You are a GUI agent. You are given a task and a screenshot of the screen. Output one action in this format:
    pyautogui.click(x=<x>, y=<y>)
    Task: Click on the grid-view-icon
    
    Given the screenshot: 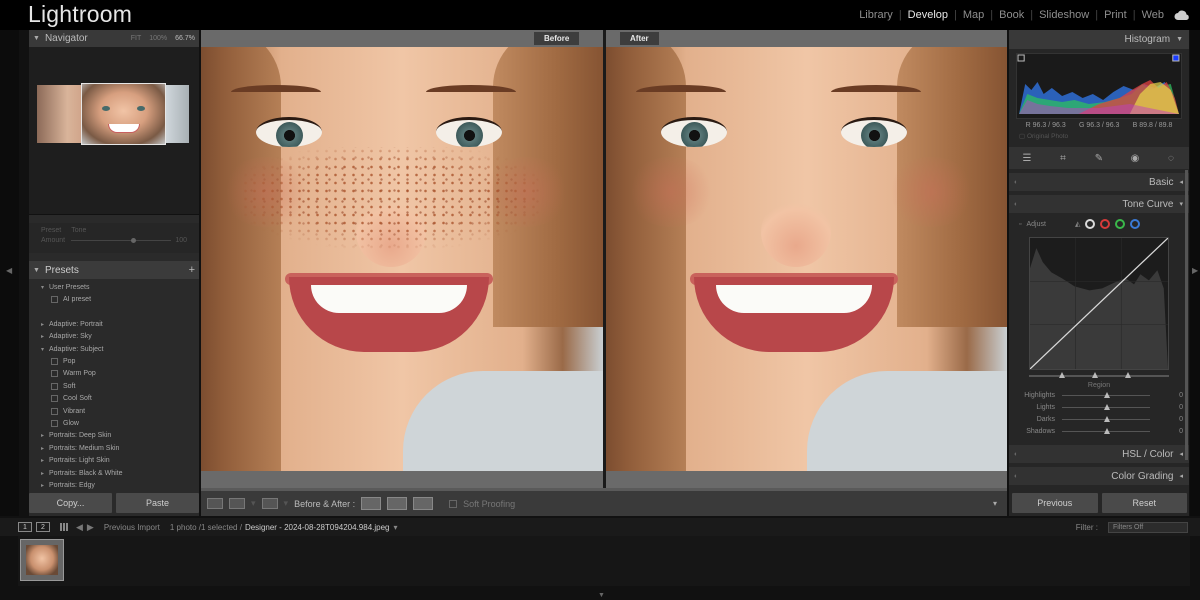 What is the action you would take?
    pyautogui.click(x=64, y=527)
    